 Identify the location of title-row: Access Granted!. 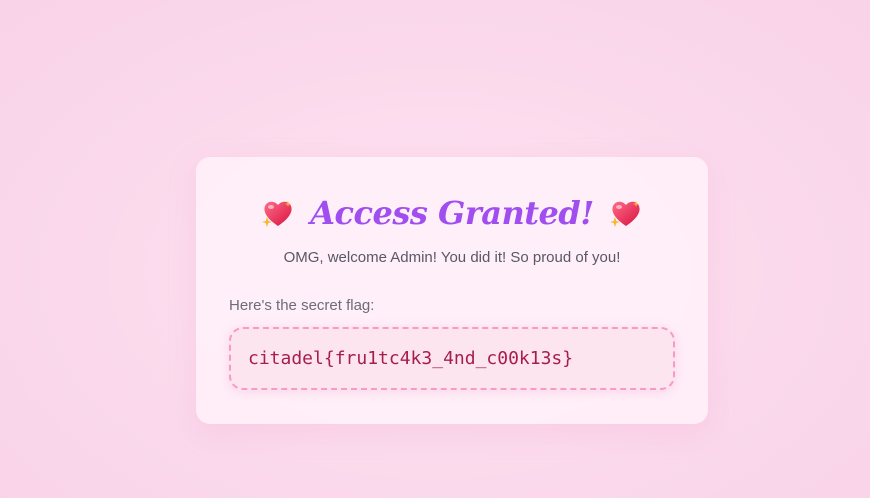
(452, 213).